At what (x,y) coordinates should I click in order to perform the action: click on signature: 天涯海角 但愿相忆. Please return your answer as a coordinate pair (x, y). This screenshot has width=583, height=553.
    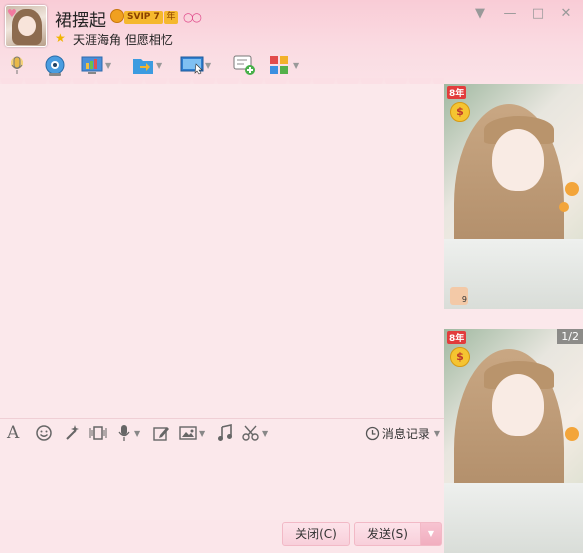
    Looking at the image, I should click on (123, 40).